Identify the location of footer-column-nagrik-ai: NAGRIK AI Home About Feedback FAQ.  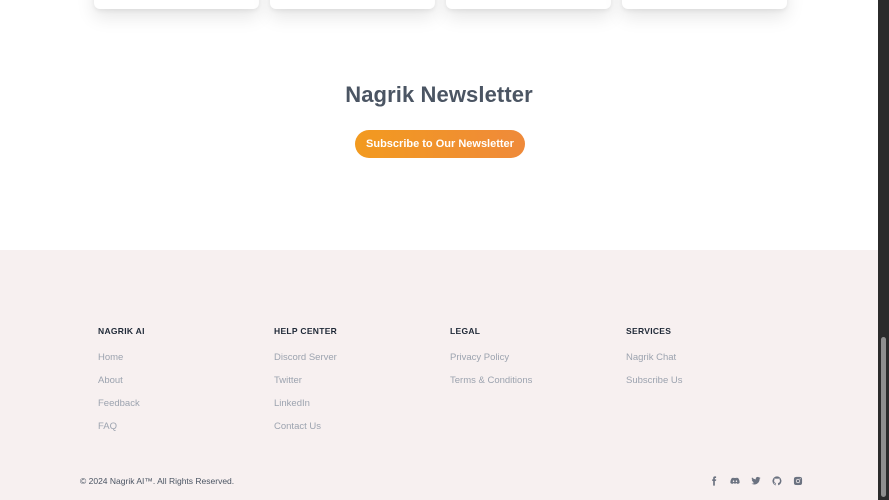
(121, 383).